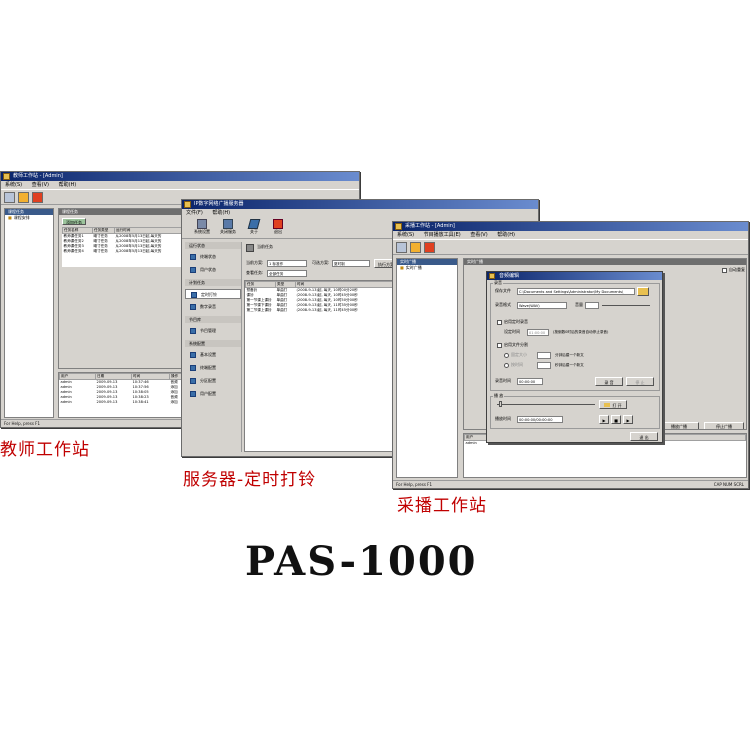 Image resolution: width=750 pixels, height=750 pixels. I want to click on set-time-hint: (按倒数0时后的录音自动停止录音), so click(581, 332).